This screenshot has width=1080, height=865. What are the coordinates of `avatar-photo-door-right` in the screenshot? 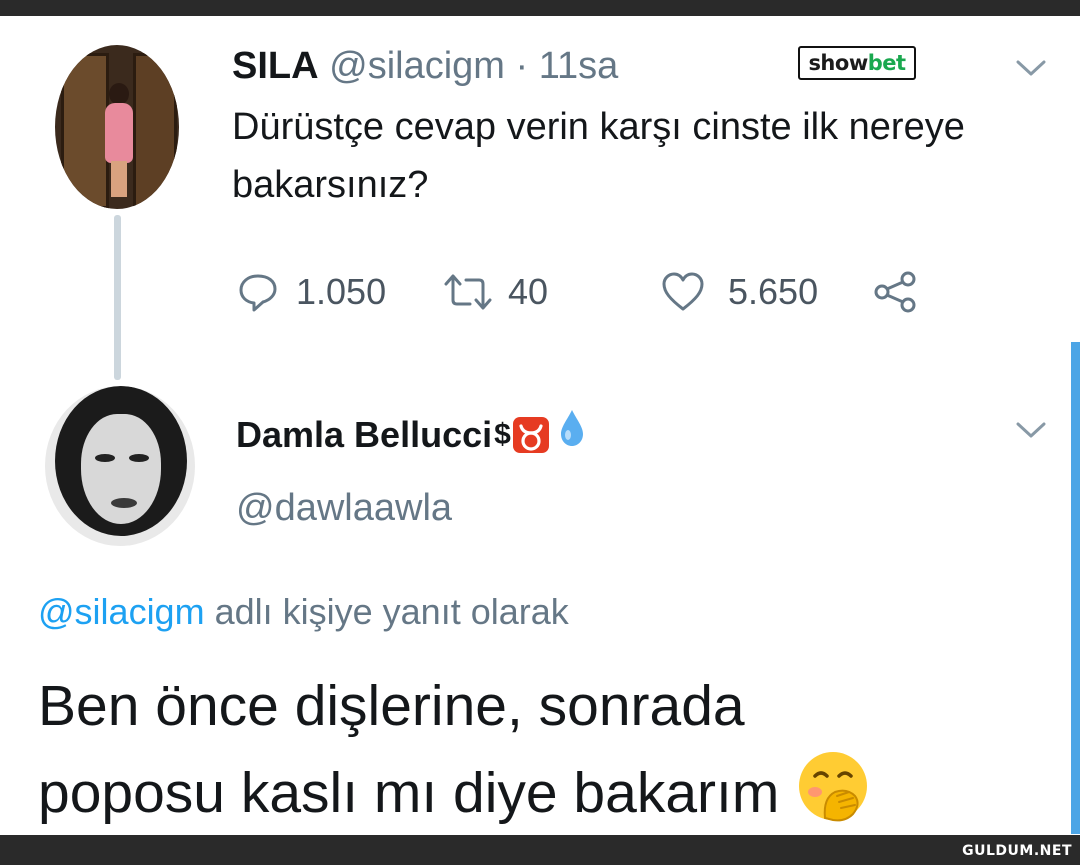 It's located at (155, 131).